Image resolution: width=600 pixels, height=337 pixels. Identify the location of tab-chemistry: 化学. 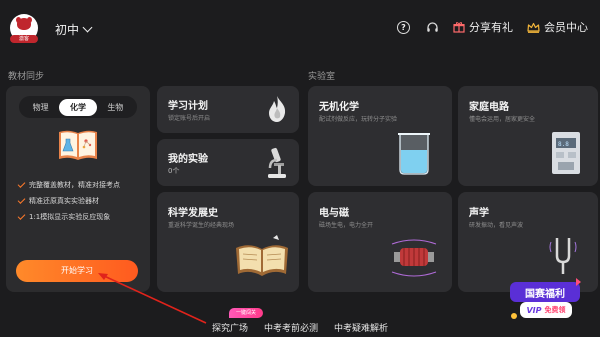
(78, 107).